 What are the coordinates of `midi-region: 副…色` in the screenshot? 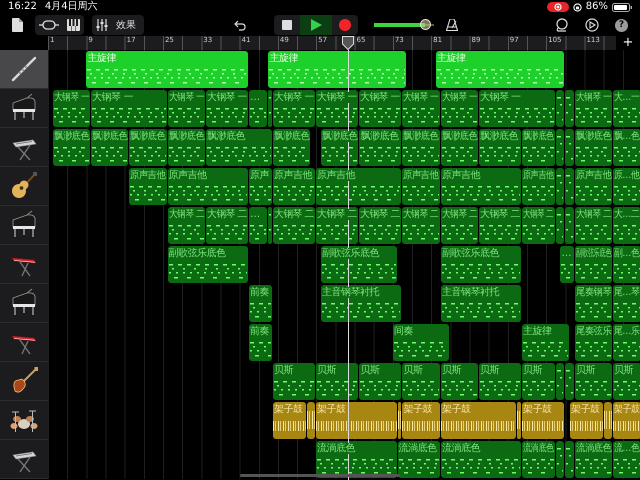 It's located at (626, 264).